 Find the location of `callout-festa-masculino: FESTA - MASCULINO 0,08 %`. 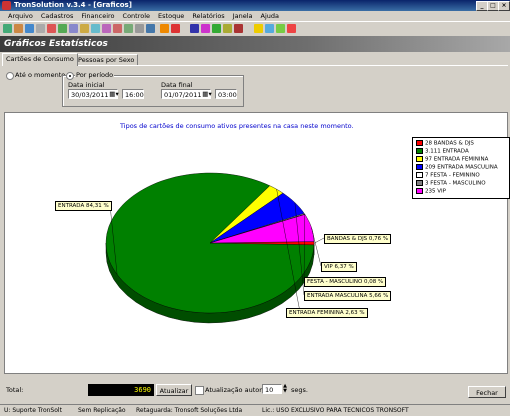

callout-festa-masculino: FESTA - MASCULINO 0,08 % is located at coordinates (345, 282).